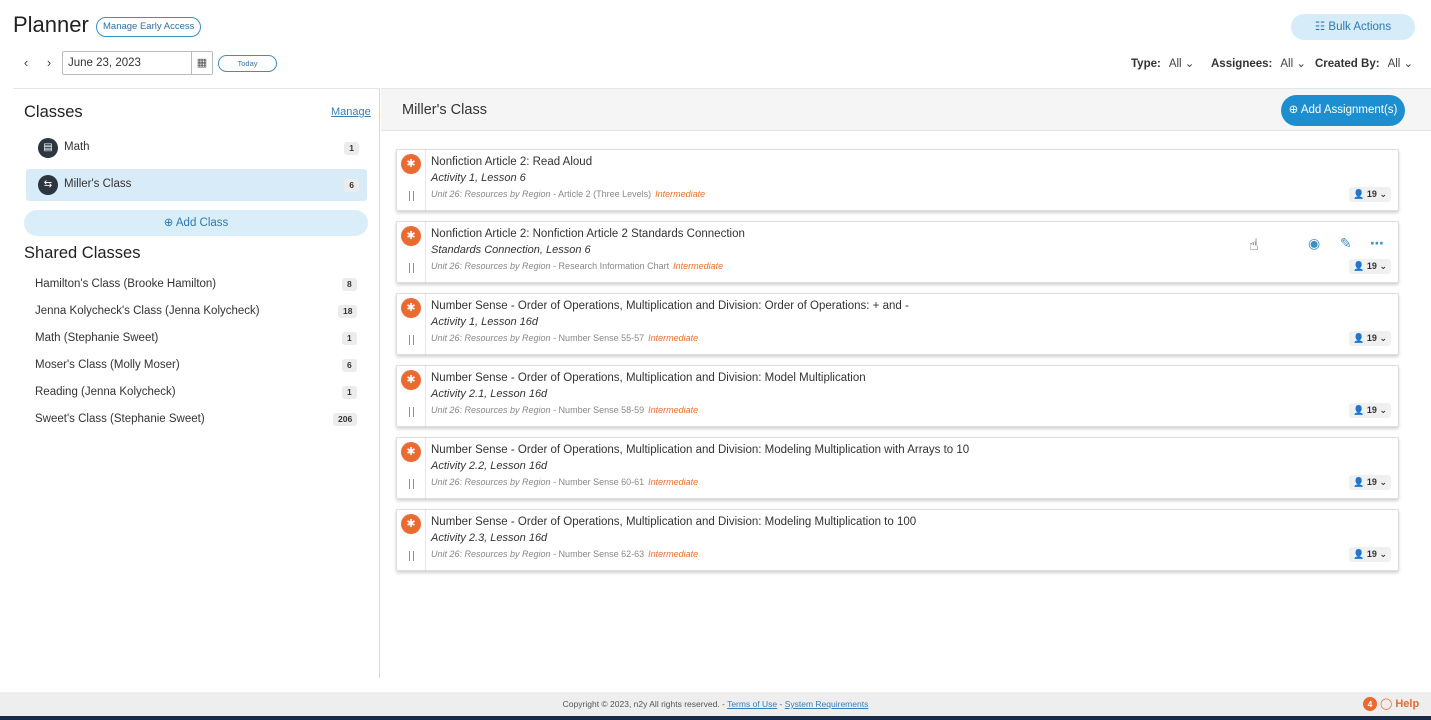 This screenshot has height=720, width=1431. I want to click on assignment-title: Nonfiction Article 2: Read Aloud, so click(512, 162).